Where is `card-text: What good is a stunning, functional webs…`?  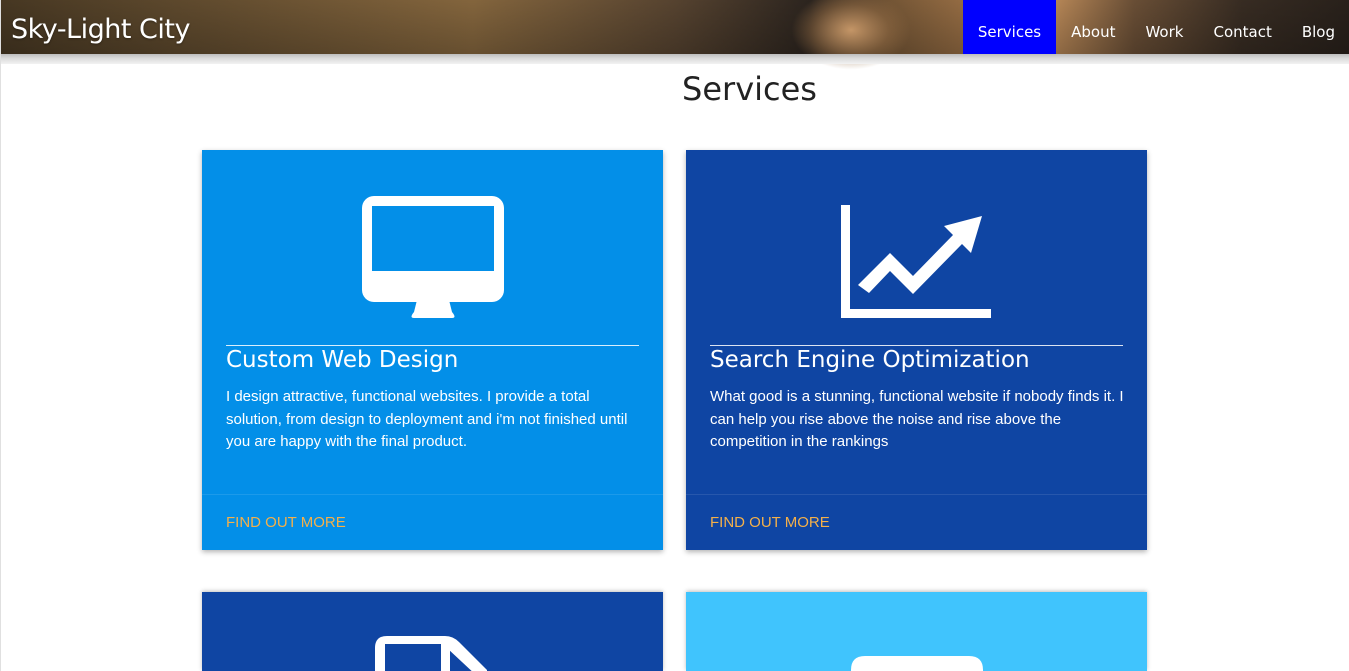 card-text: What good is a stunning, functional webs… is located at coordinates (917, 419).